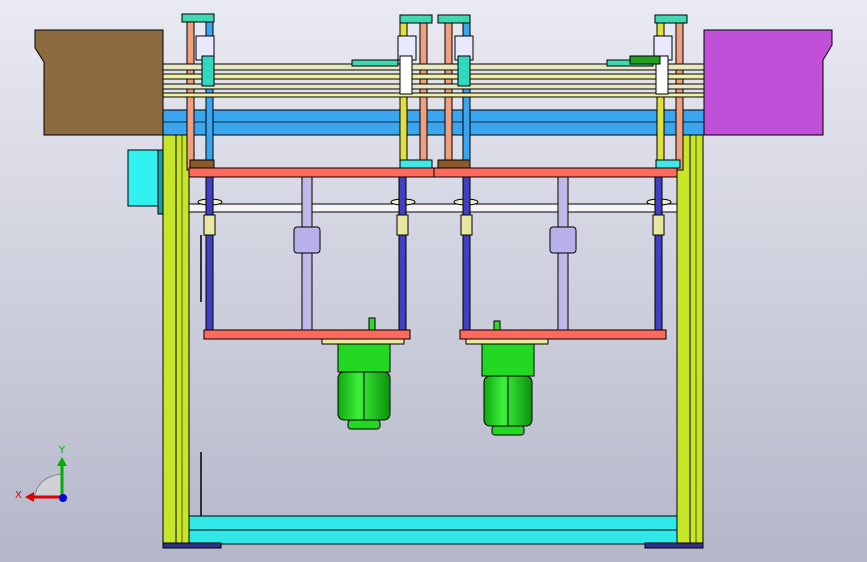 This screenshot has width=867, height=562. What do you see at coordinates (508, 360) in the screenshot?
I see `motor-body-right` at bounding box center [508, 360].